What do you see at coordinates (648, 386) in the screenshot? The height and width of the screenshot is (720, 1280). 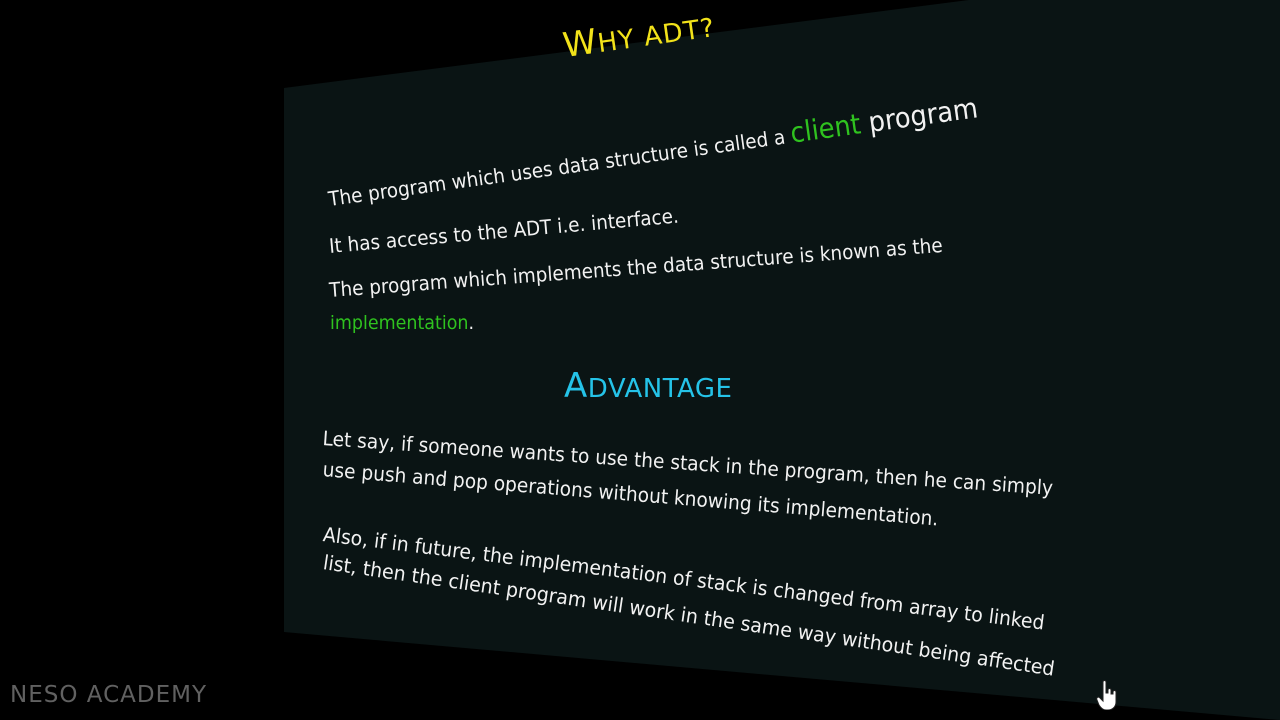 I see `advantage-heading: ADVANTAGE` at bounding box center [648, 386].